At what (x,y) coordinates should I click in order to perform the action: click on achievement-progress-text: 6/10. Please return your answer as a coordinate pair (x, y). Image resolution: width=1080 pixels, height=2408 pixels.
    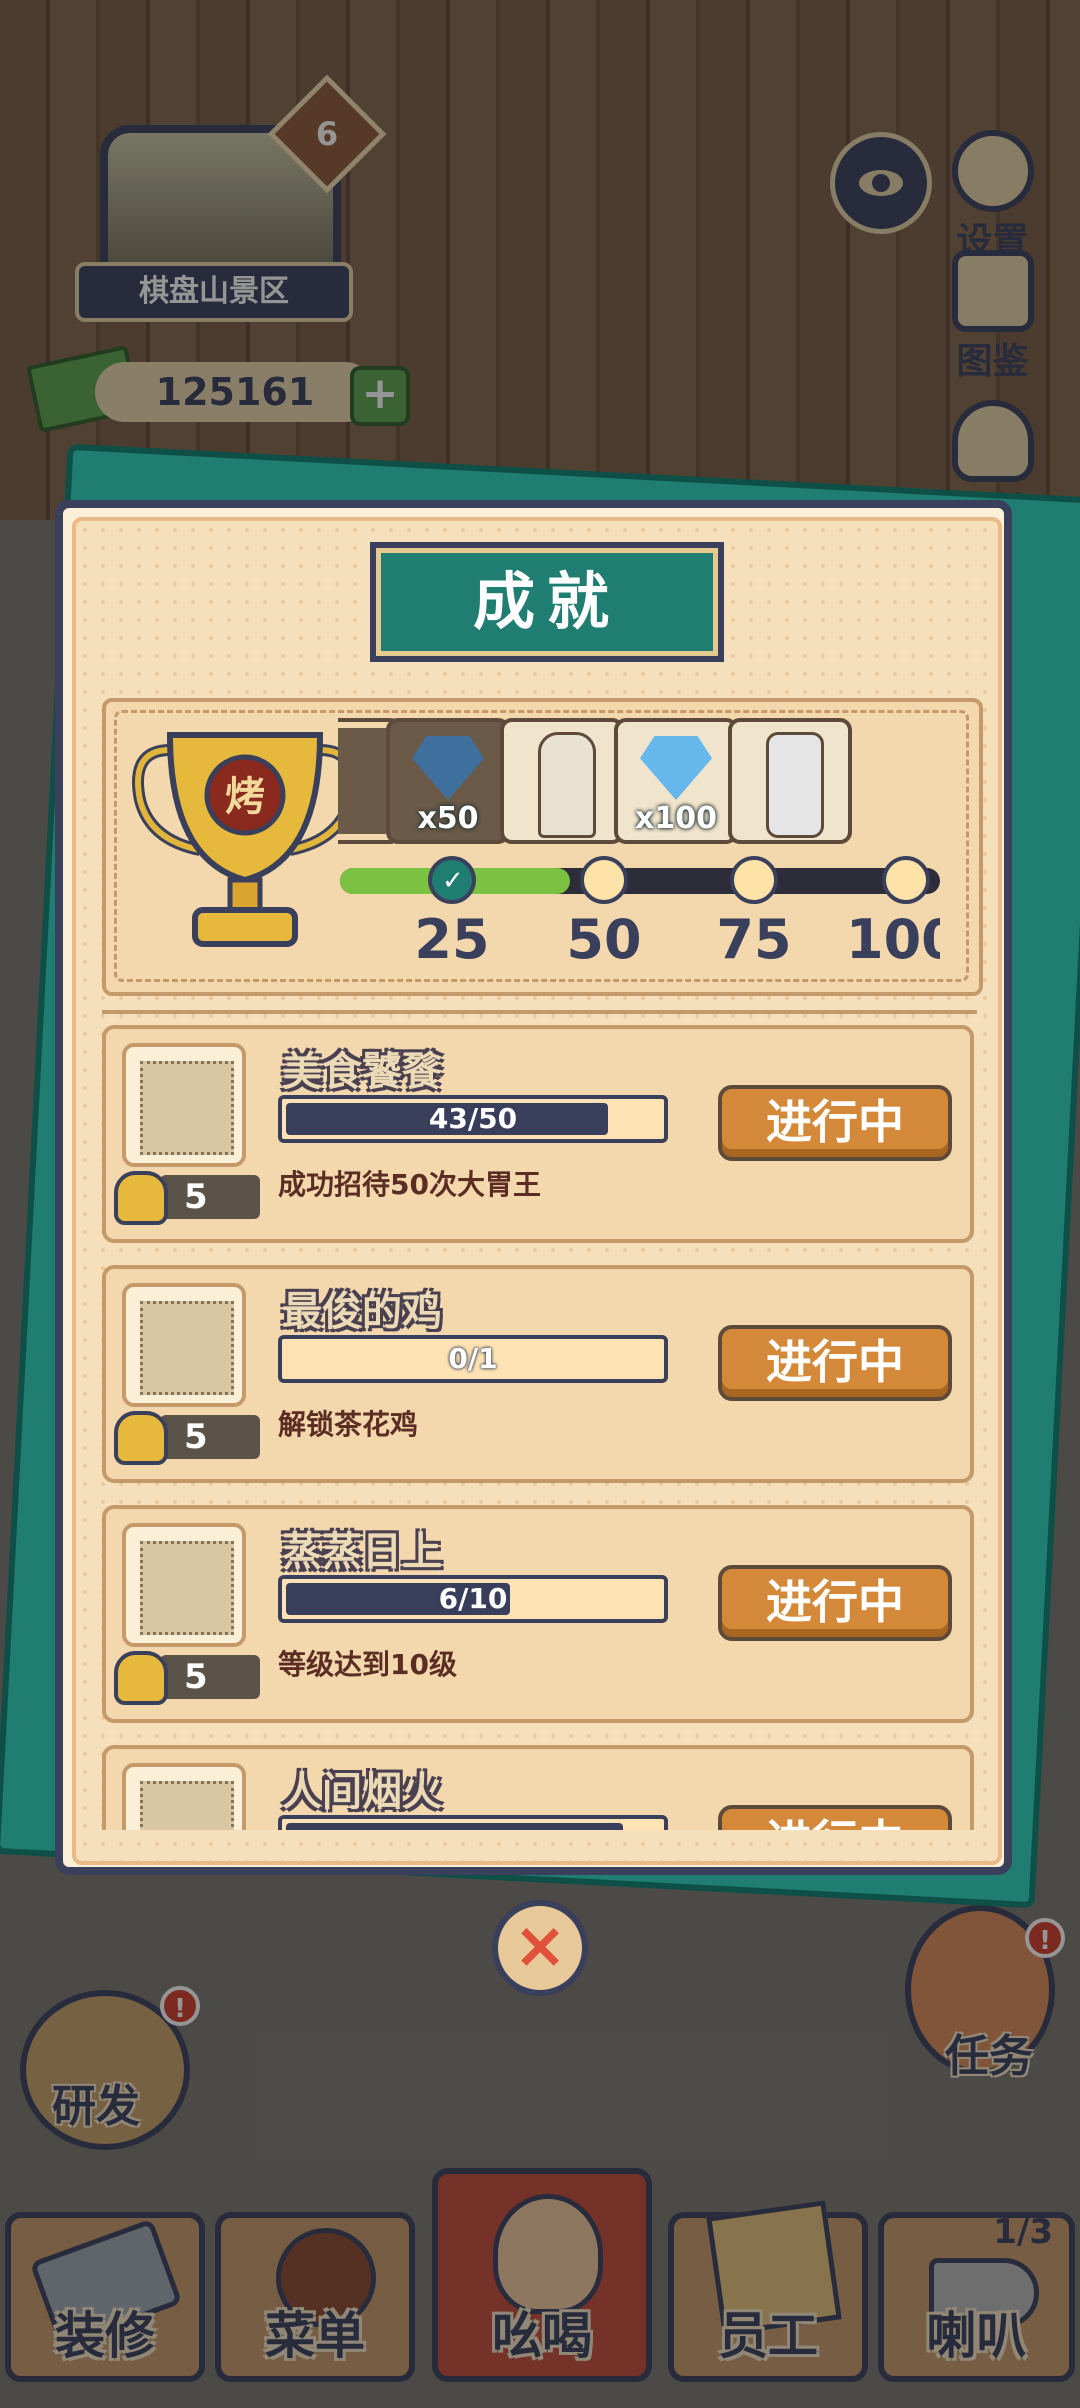
    Looking at the image, I should click on (473, 1598).